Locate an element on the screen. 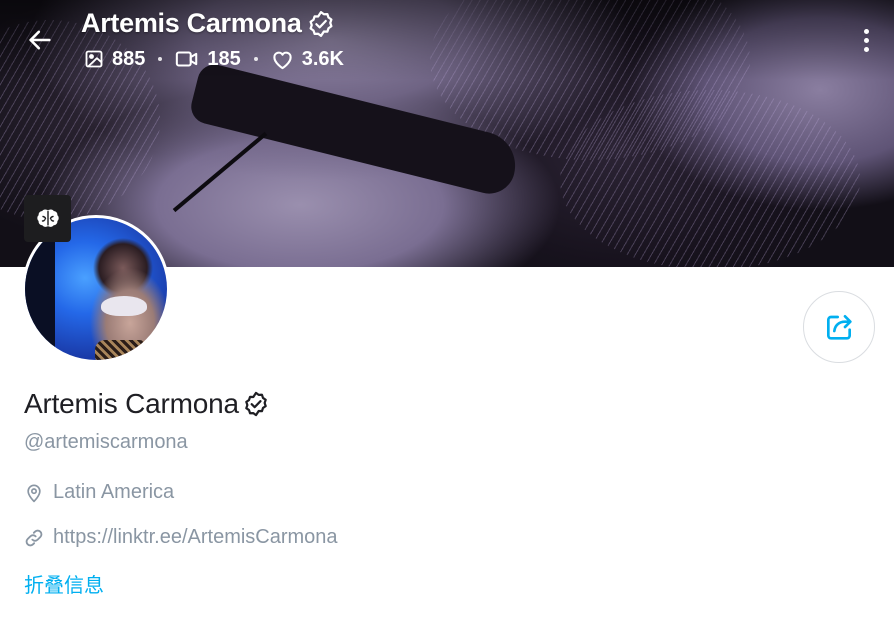 The height and width of the screenshot is (621, 894). link-icon is located at coordinates (34, 537).